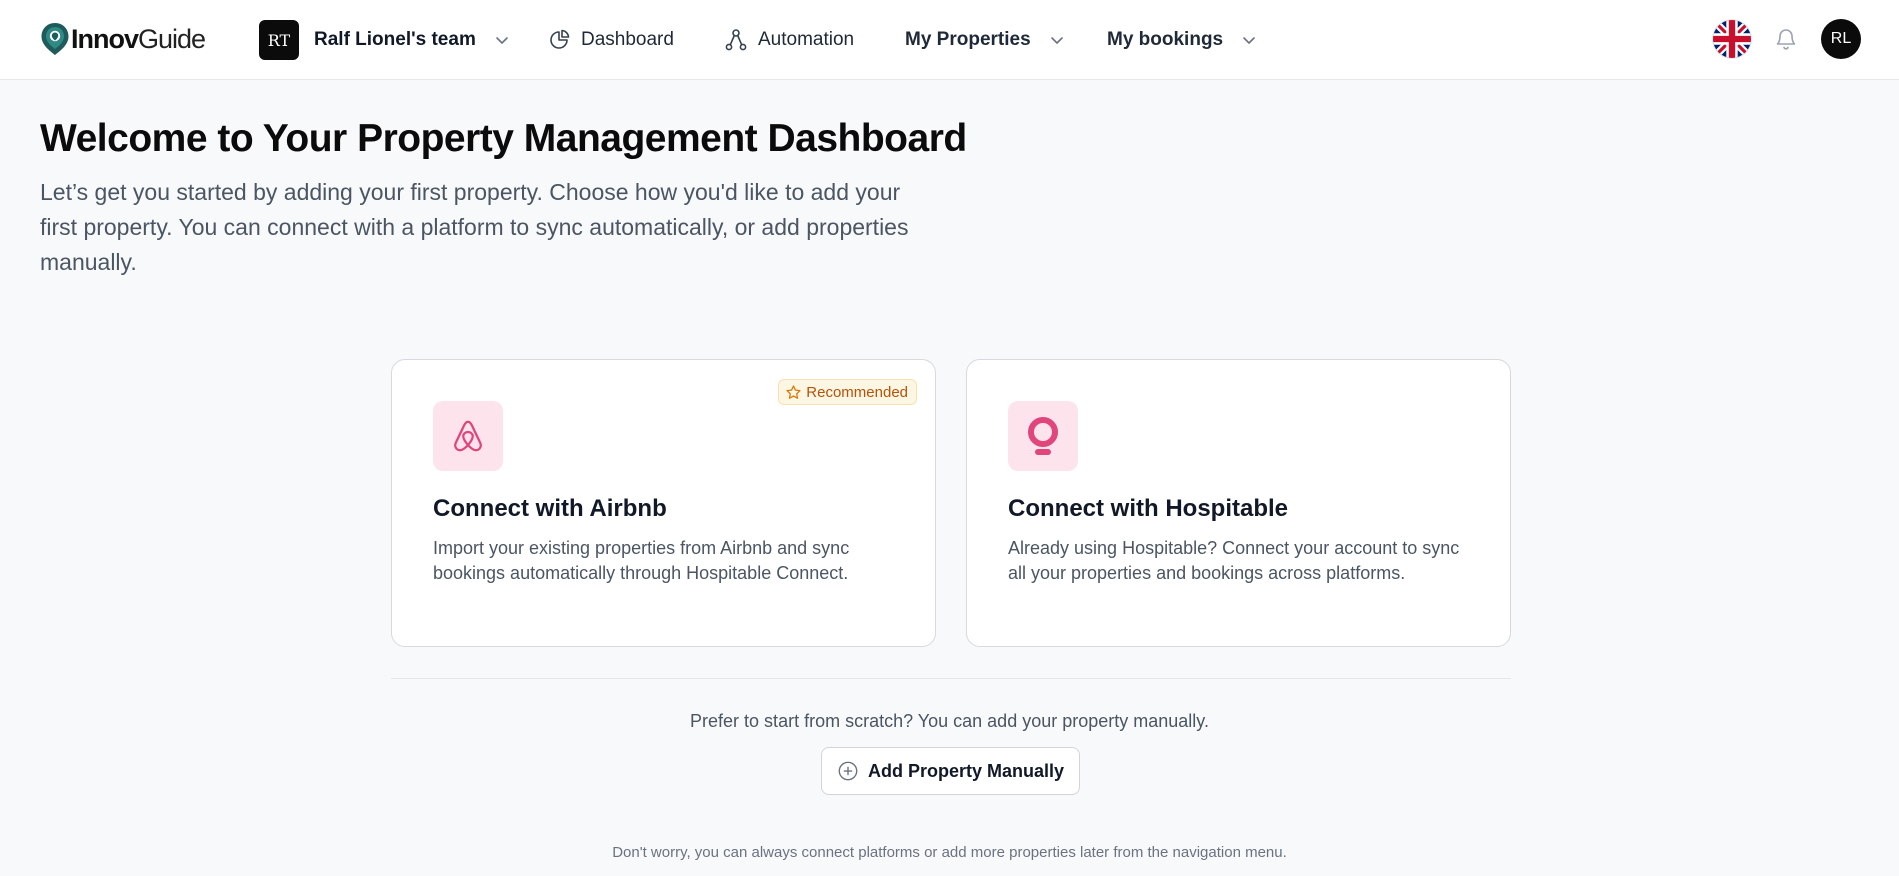 This screenshot has width=1899, height=876. What do you see at coordinates (172, 38) in the screenshot?
I see `logo-wordmark-light: Guide` at bounding box center [172, 38].